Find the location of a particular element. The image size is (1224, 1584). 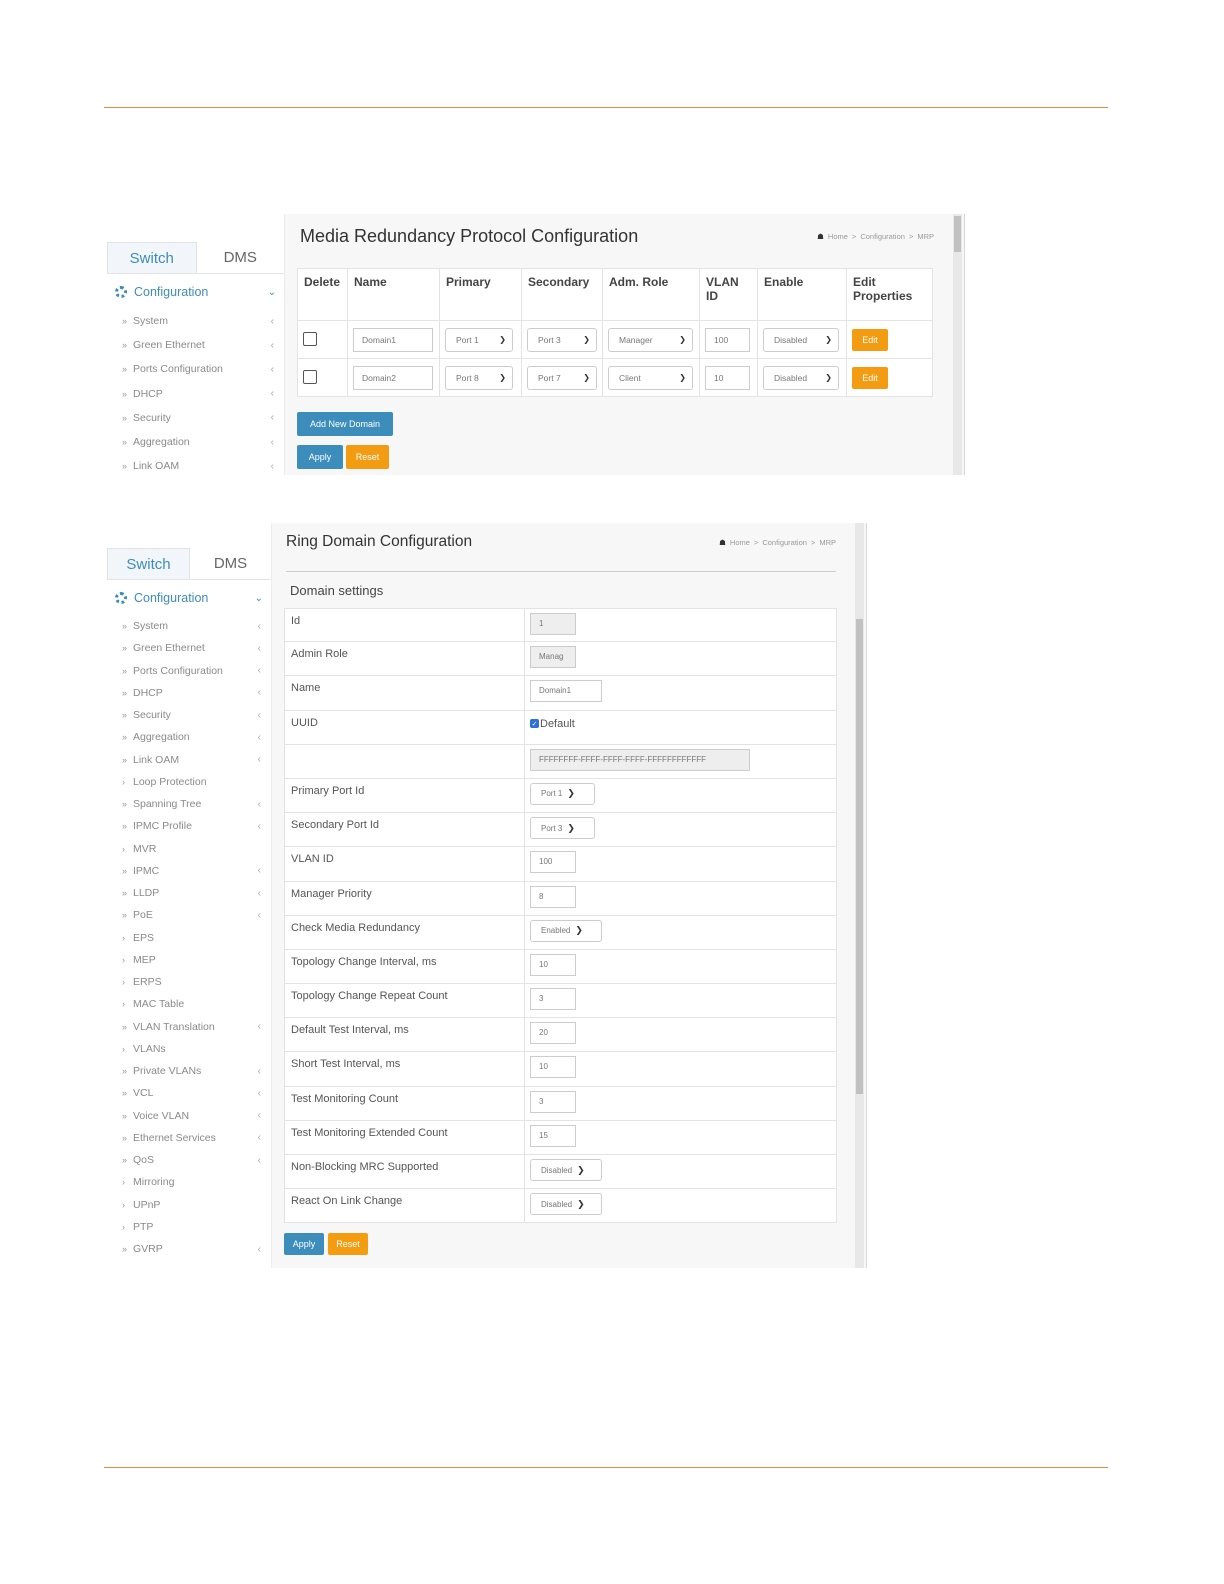

sidebar-item-ptp: › PTP is located at coordinates (189, 1227).